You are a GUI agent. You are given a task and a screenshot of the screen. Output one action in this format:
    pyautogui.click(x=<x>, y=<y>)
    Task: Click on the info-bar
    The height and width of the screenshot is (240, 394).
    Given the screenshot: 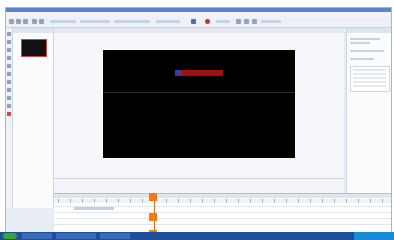 What is the action you would take?
    pyautogui.click(x=199, y=185)
    